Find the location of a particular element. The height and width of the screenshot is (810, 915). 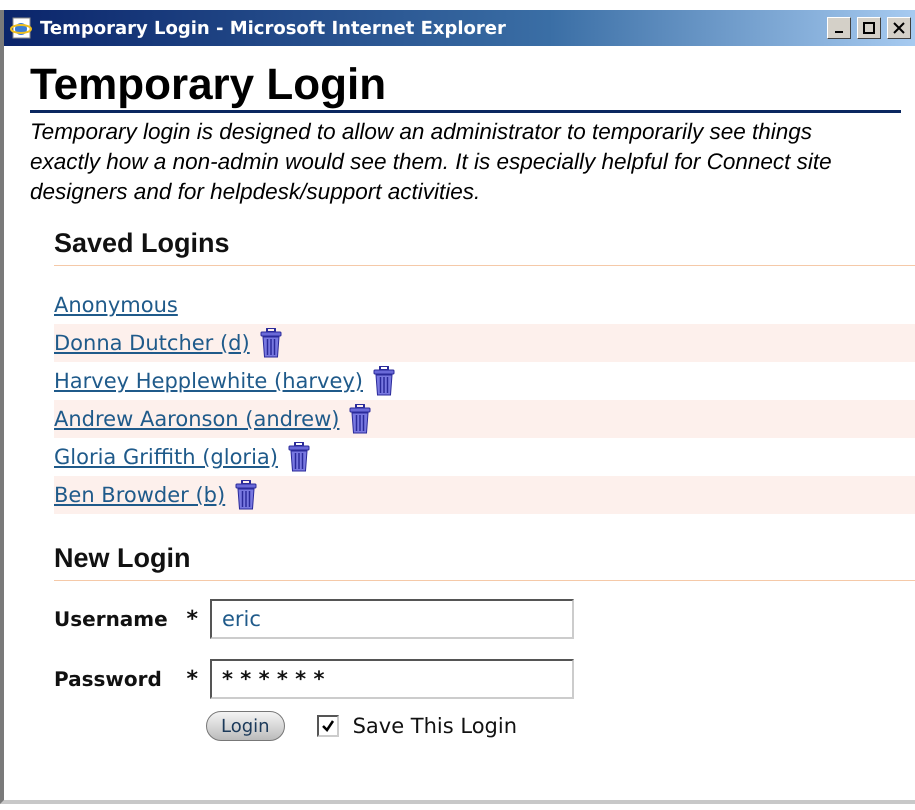

saved-login-link: Harvey Hepplewhite (harvey) is located at coordinates (208, 381).